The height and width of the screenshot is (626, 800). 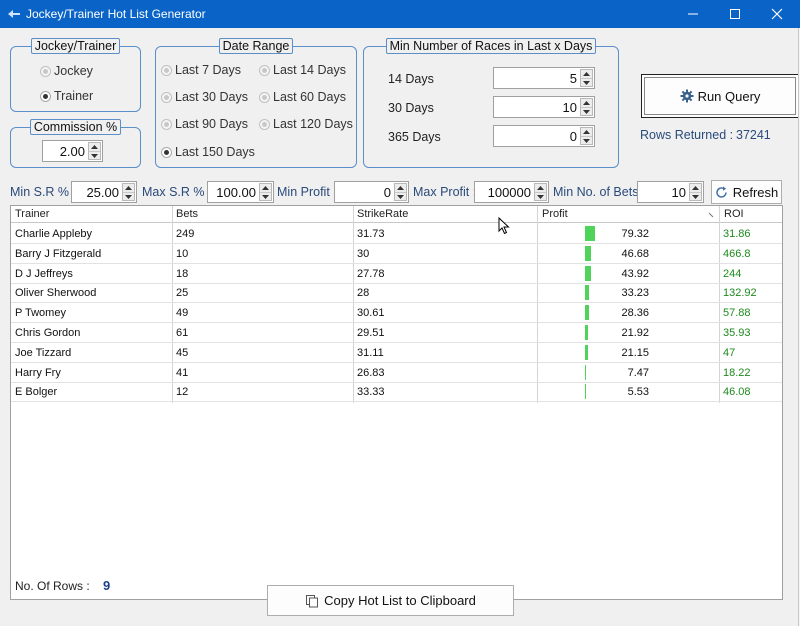 I want to click on cell-profit: 33.23, so click(x=635, y=293).